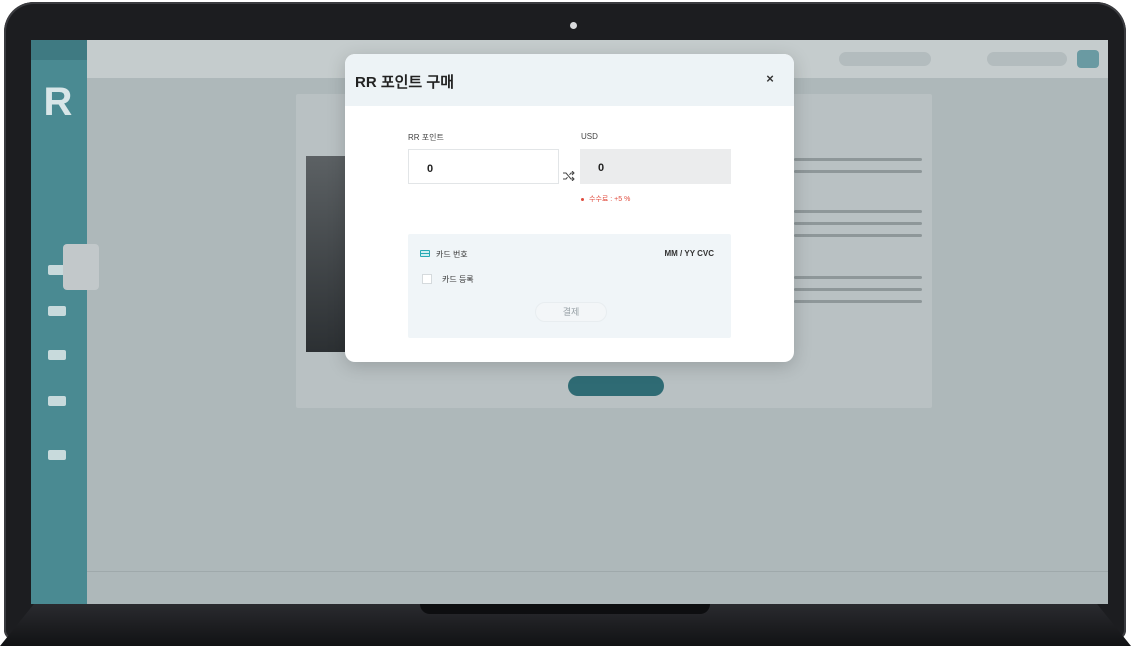  Describe the element at coordinates (452, 254) in the screenshot. I see `card-number-field: 카드 번호` at that location.